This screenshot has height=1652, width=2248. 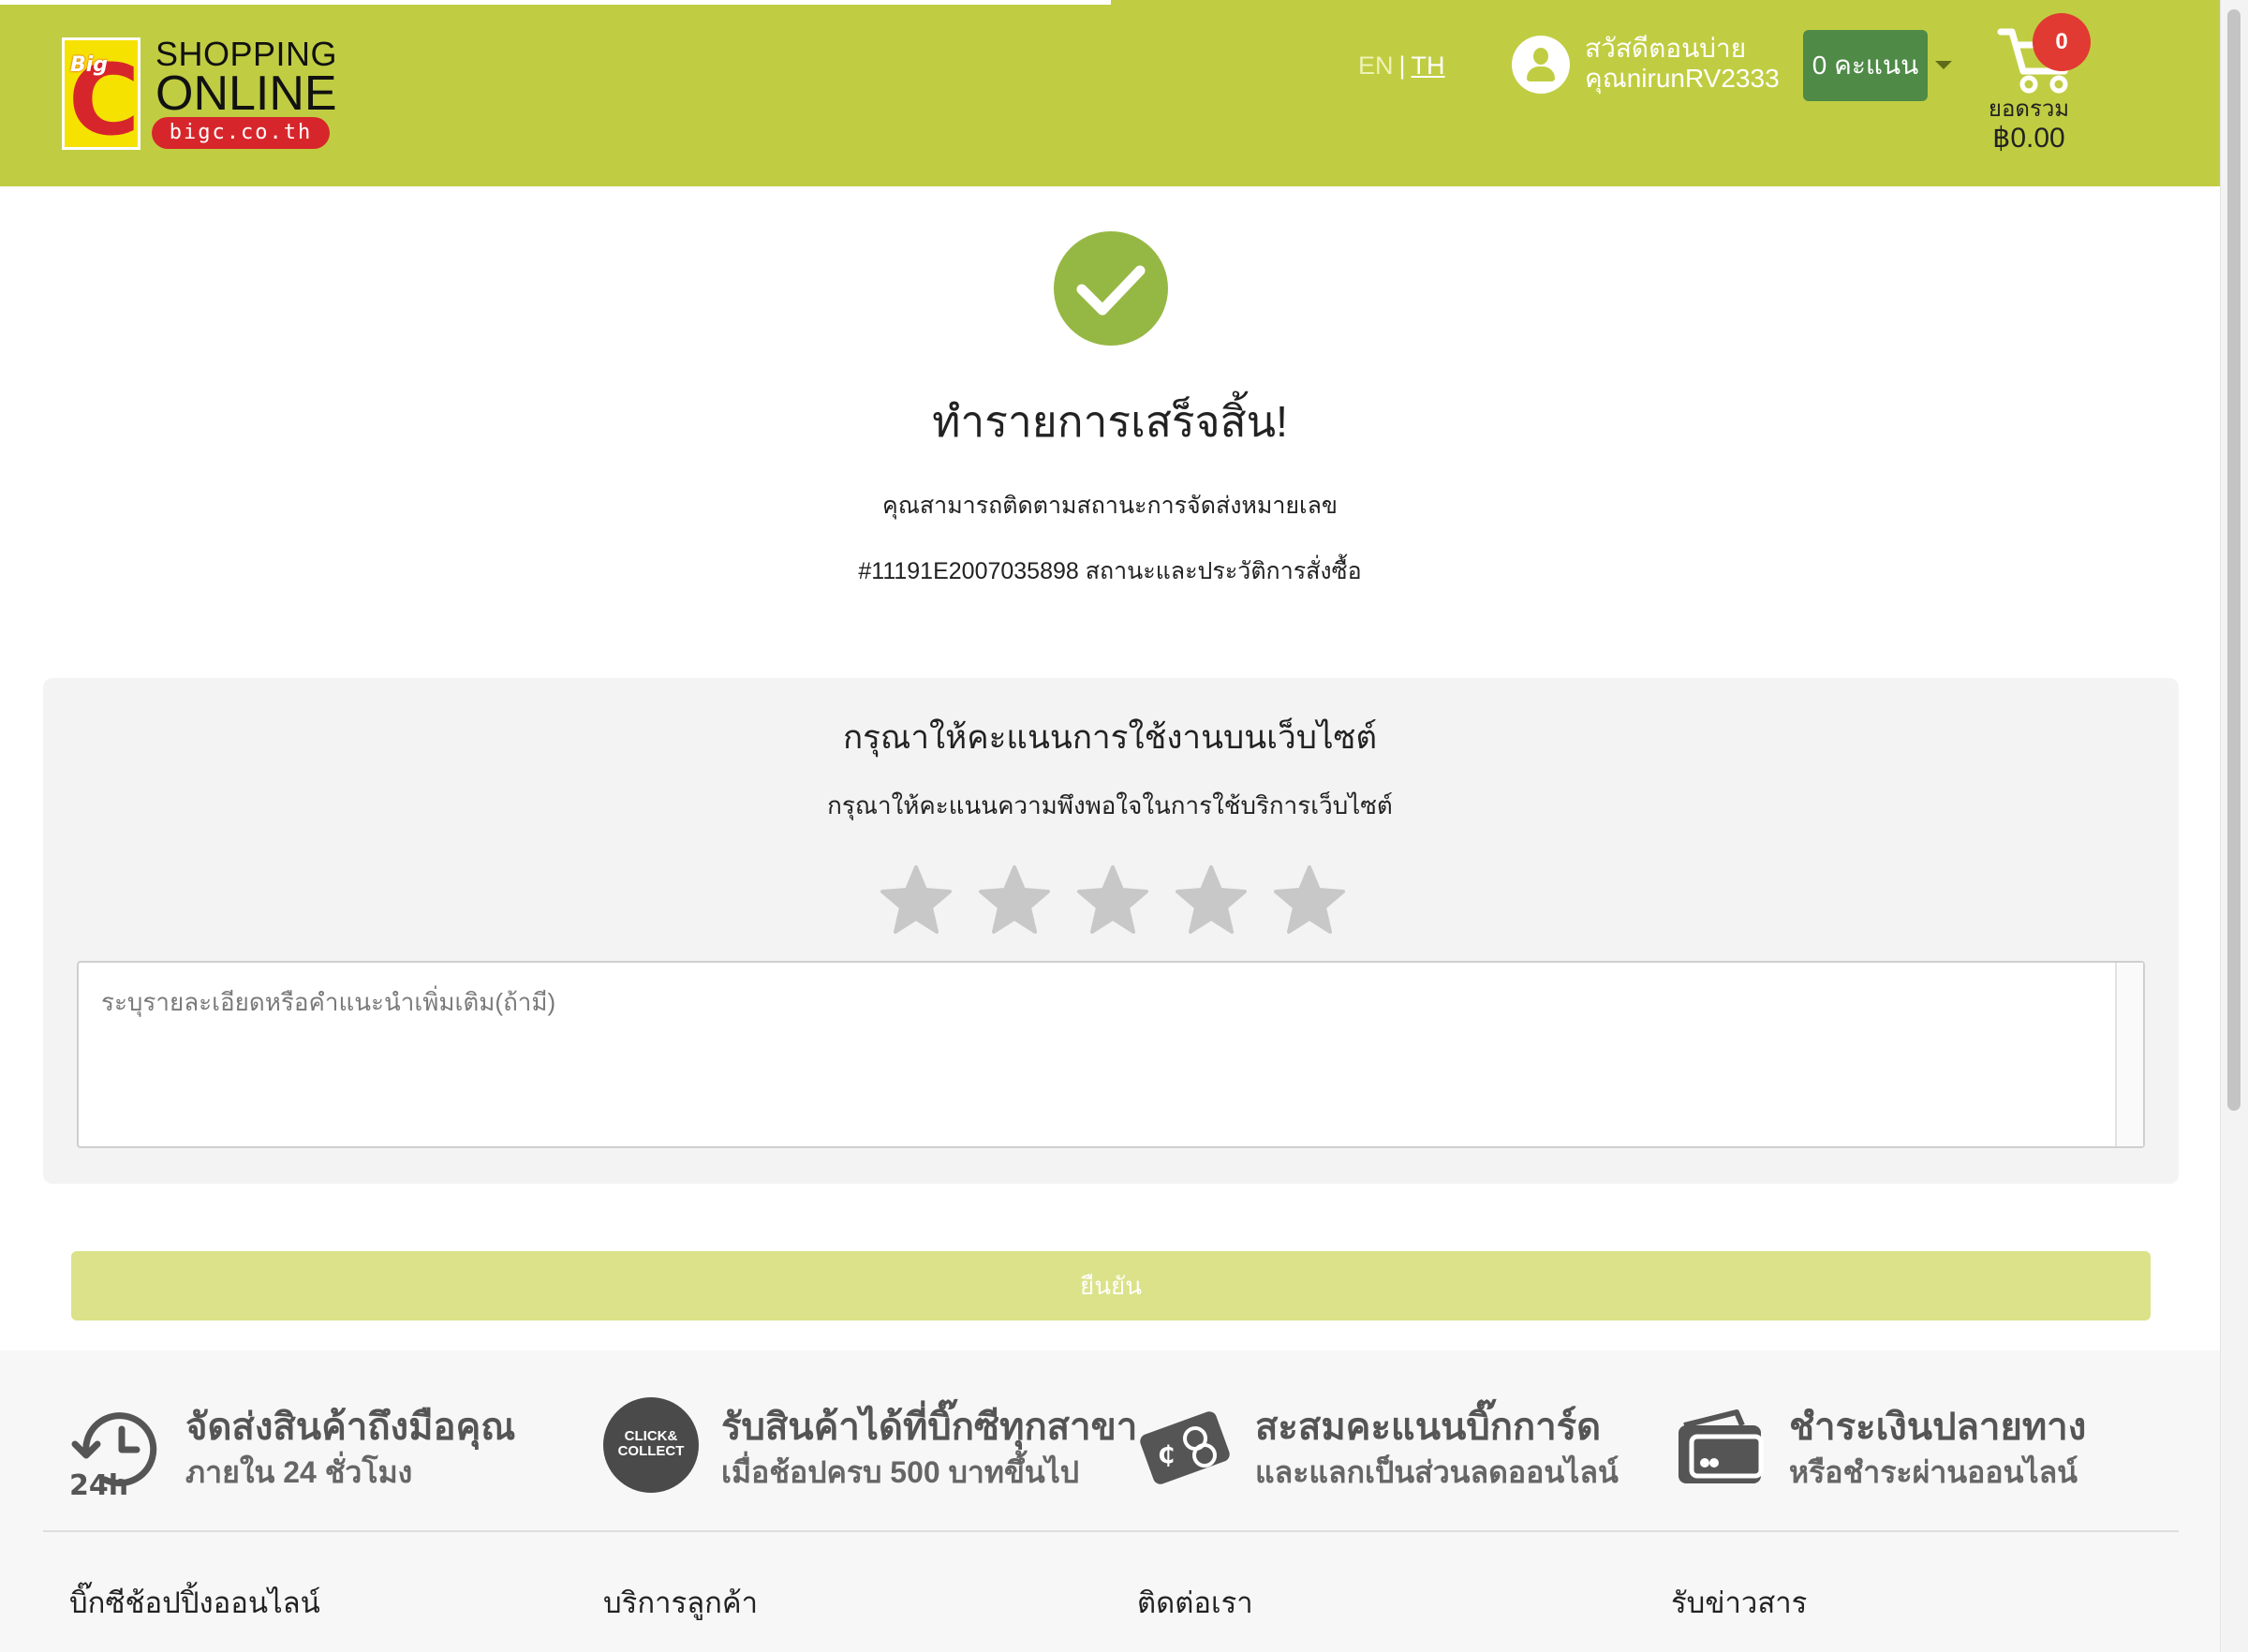 I want to click on svg-text: 24h, so click(x=98, y=1483).